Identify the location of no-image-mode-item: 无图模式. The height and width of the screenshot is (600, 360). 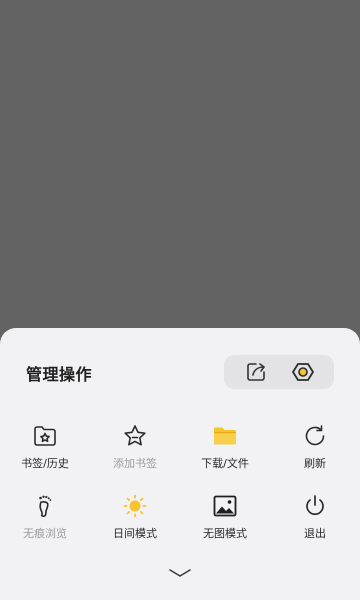
(225, 517).